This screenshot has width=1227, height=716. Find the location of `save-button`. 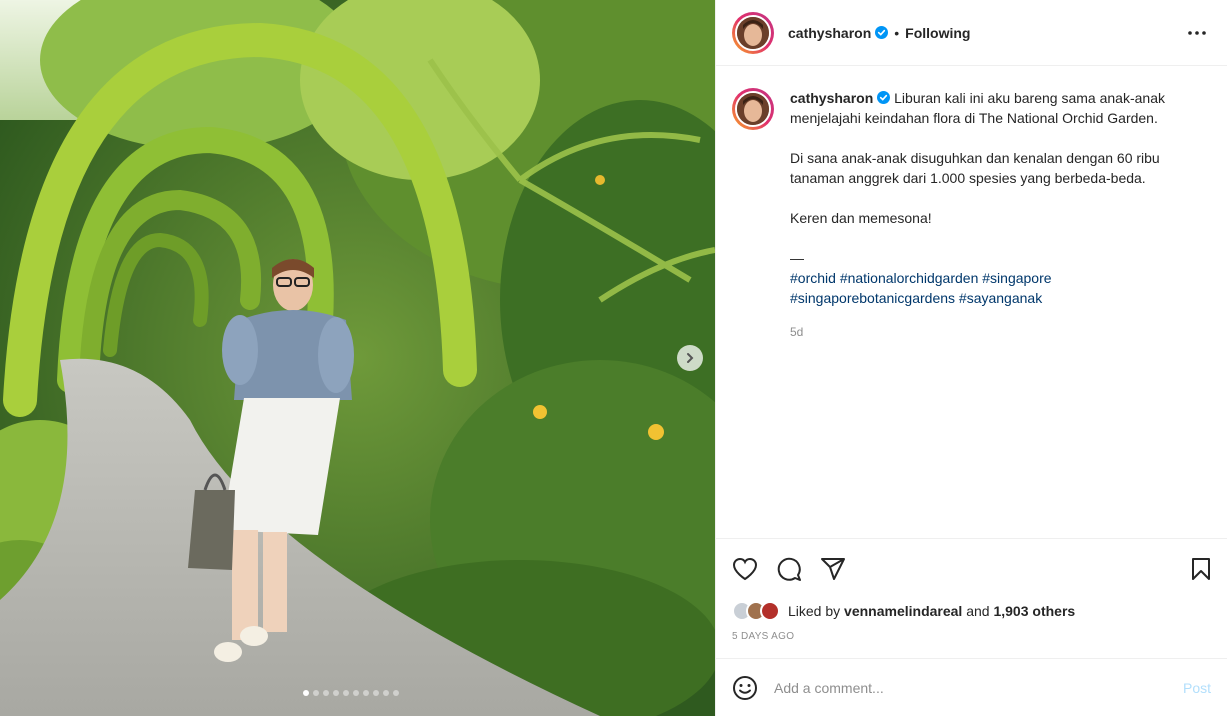

save-button is located at coordinates (1195, 569).